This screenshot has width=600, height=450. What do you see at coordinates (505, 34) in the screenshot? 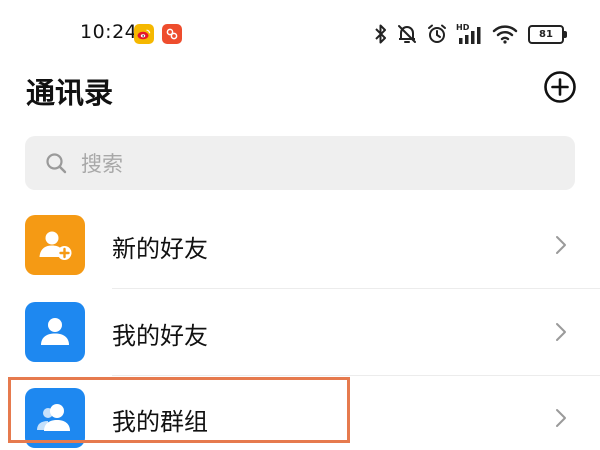
I see `wifi-icon` at bounding box center [505, 34].